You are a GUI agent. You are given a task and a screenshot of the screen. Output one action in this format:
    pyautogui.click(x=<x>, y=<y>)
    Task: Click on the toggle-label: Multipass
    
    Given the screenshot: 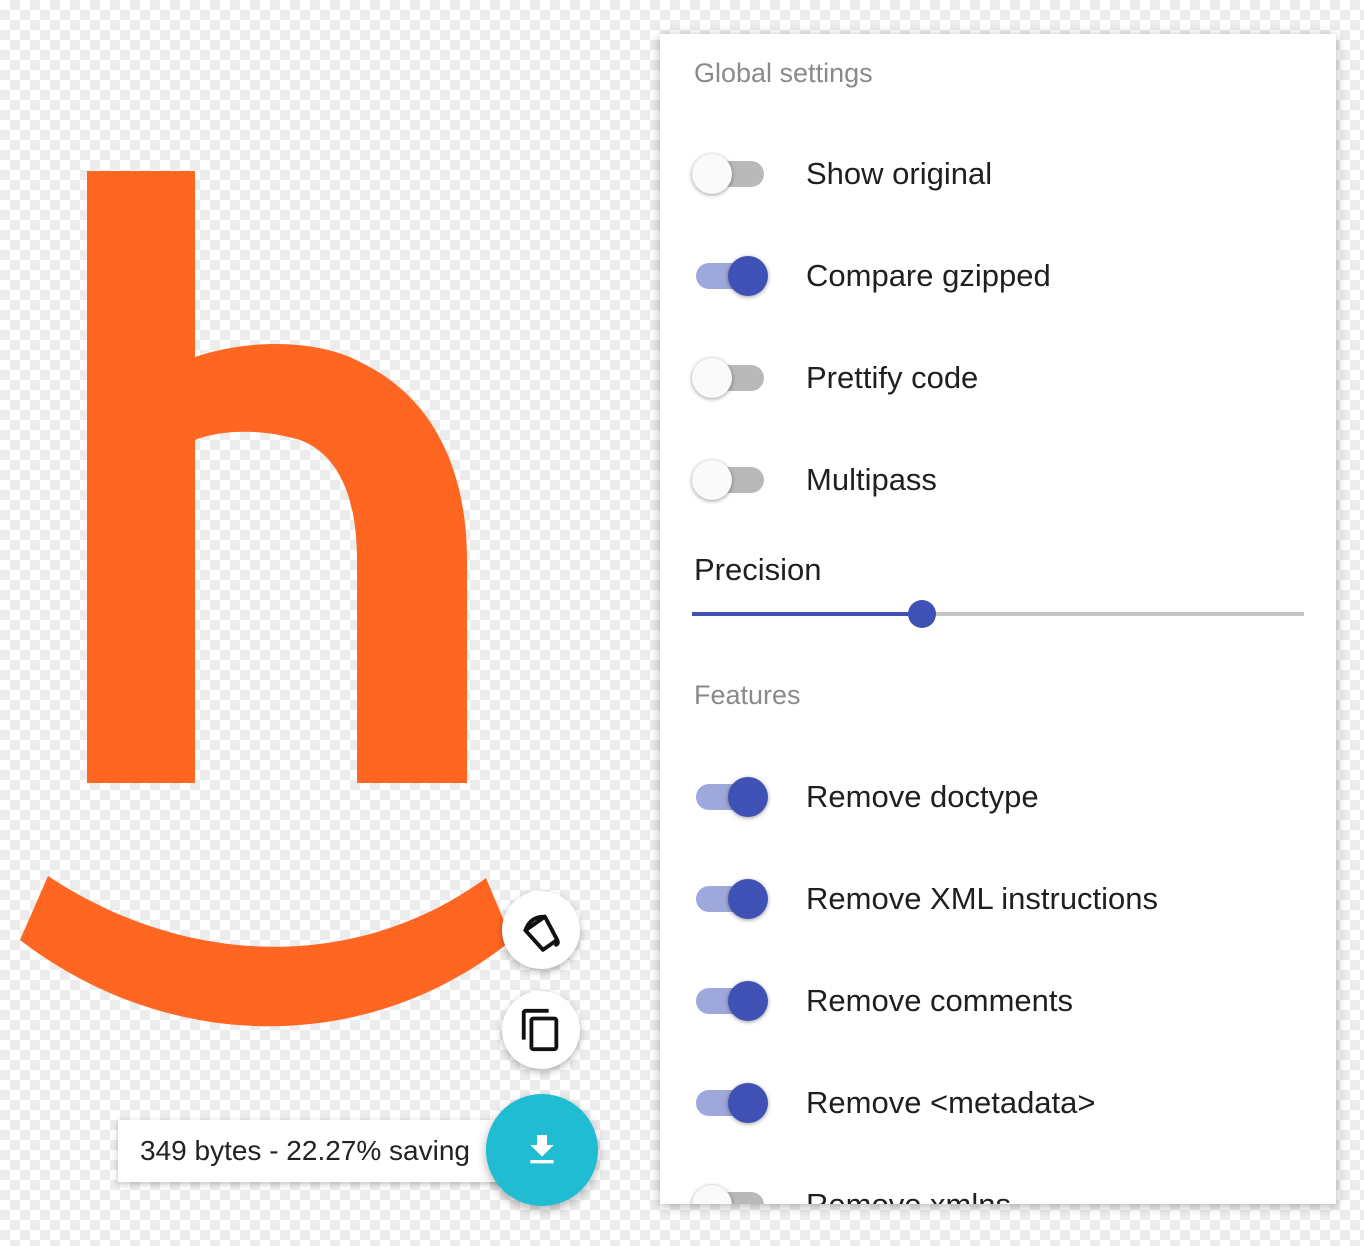 What is the action you would take?
    pyautogui.click(x=871, y=479)
    